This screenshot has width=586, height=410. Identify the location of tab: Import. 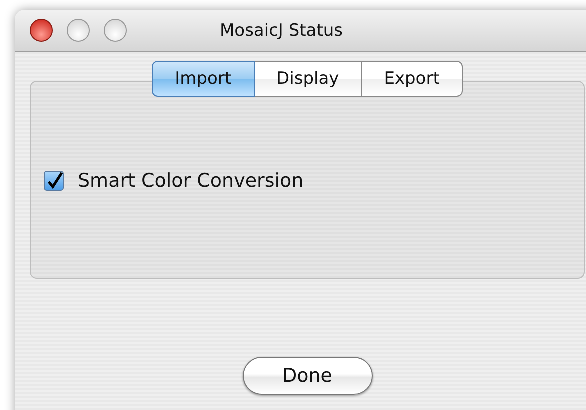
(203, 79).